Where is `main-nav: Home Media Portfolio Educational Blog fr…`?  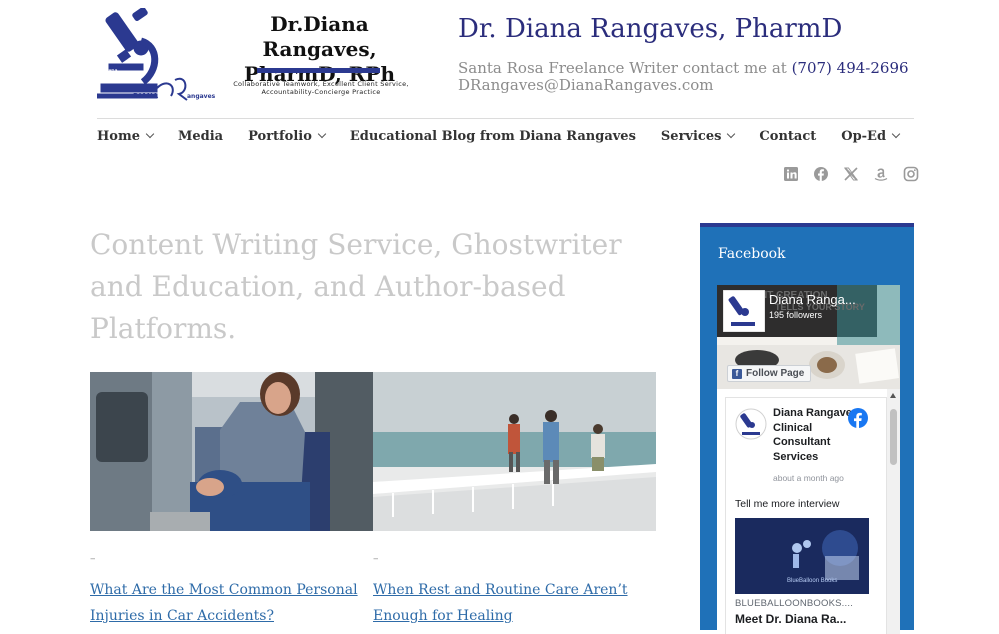 main-nav: Home Media Portfolio Educational Blog fr… is located at coordinates (510, 136).